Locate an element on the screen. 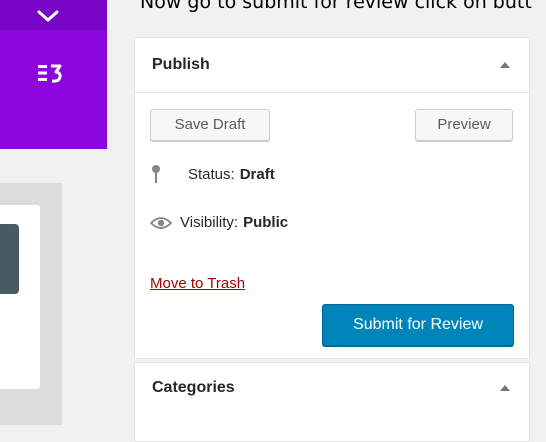 This screenshot has height=442, width=546. status-row: Status: Draft is located at coordinates (212, 174).